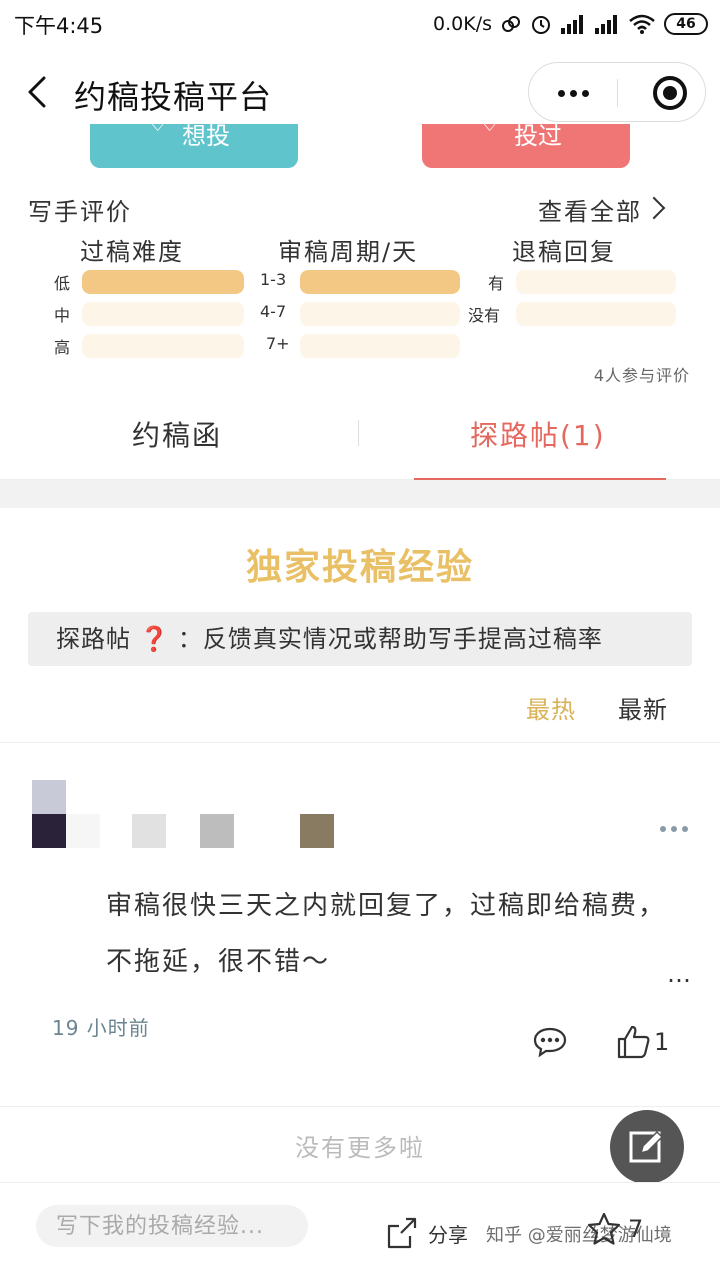 Image resolution: width=720 pixels, height=1280 pixels. What do you see at coordinates (93, 639) in the screenshot?
I see `info-prefix: 探路帖` at bounding box center [93, 639].